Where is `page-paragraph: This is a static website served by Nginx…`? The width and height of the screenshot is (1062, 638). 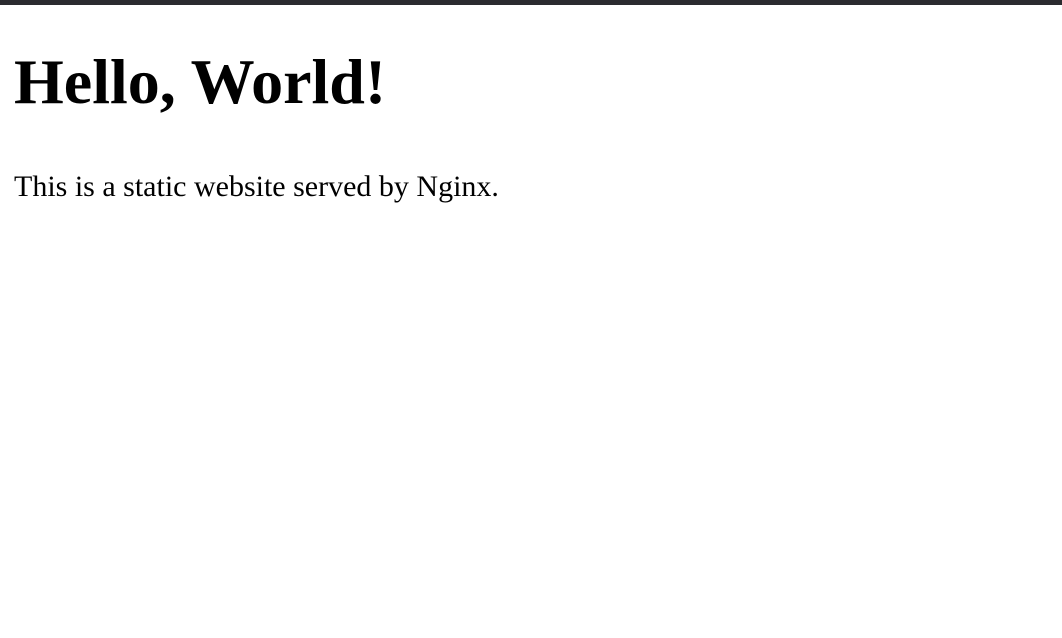
page-paragraph: This is a static website served by Nginx… is located at coordinates (256, 186).